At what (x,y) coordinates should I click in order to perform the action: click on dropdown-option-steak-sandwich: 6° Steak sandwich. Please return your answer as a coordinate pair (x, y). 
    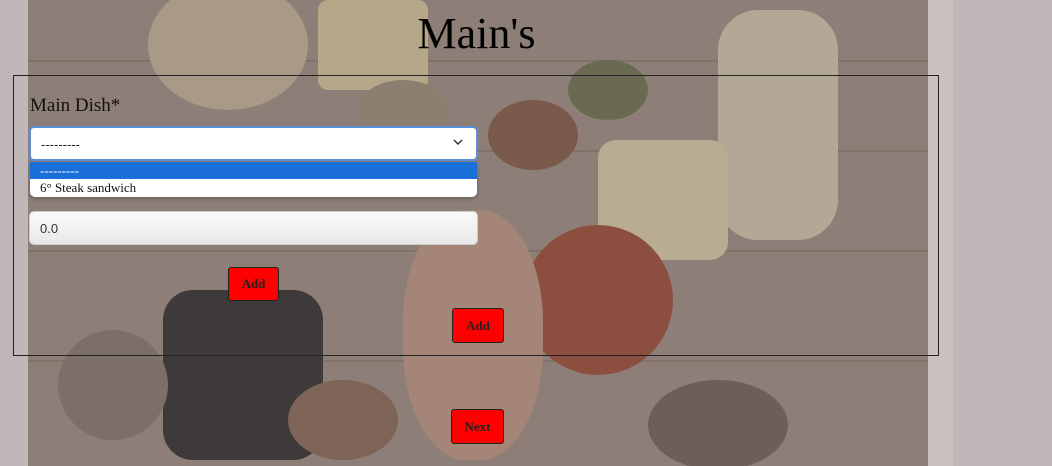
    Looking at the image, I should click on (253, 187).